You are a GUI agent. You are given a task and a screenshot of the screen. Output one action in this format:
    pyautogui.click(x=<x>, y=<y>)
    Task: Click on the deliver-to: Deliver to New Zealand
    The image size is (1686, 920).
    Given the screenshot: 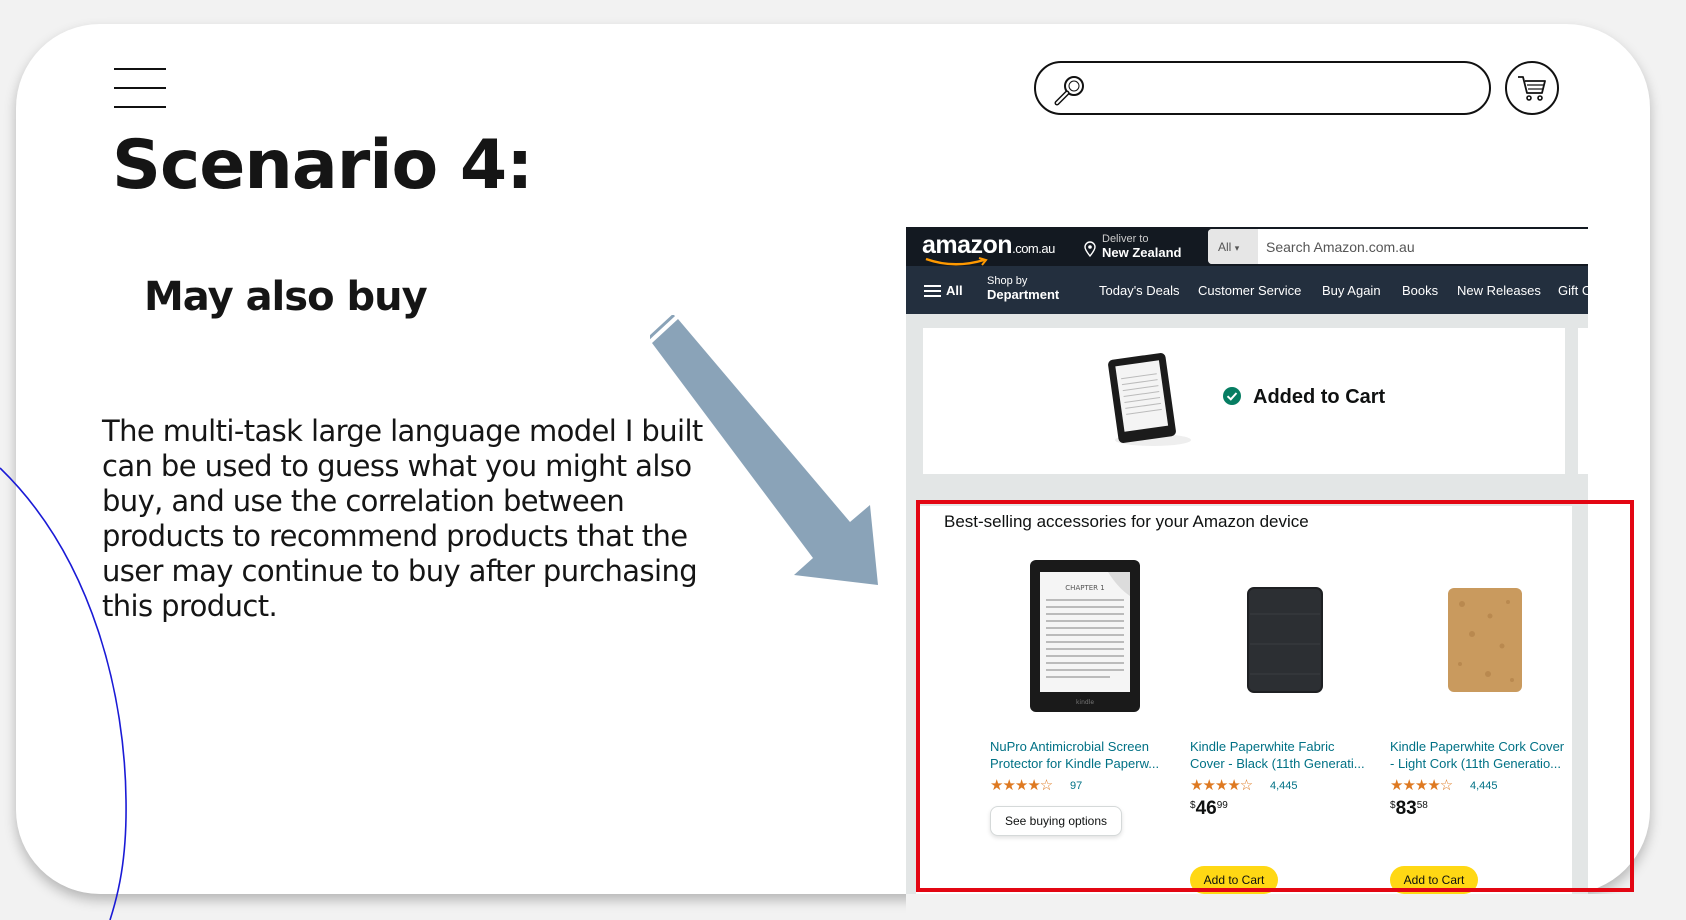 What is the action you would take?
    pyautogui.click(x=1141, y=246)
    